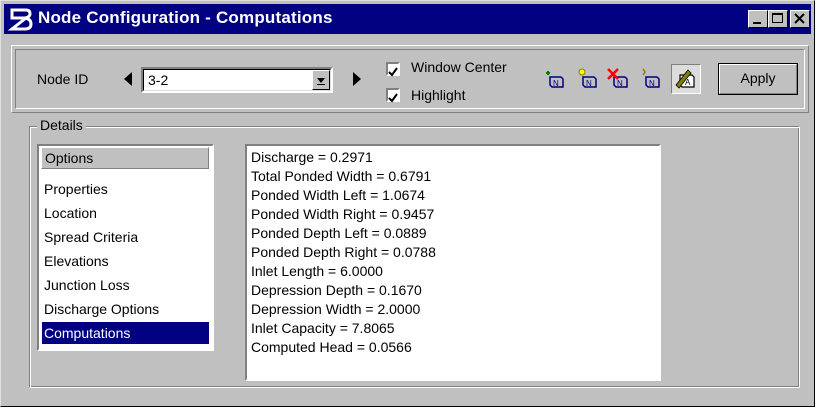 This screenshot has height=409, width=817. I want to click on result-ponded-width-left: Ponded Width Left = 1.0674, so click(338, 195).